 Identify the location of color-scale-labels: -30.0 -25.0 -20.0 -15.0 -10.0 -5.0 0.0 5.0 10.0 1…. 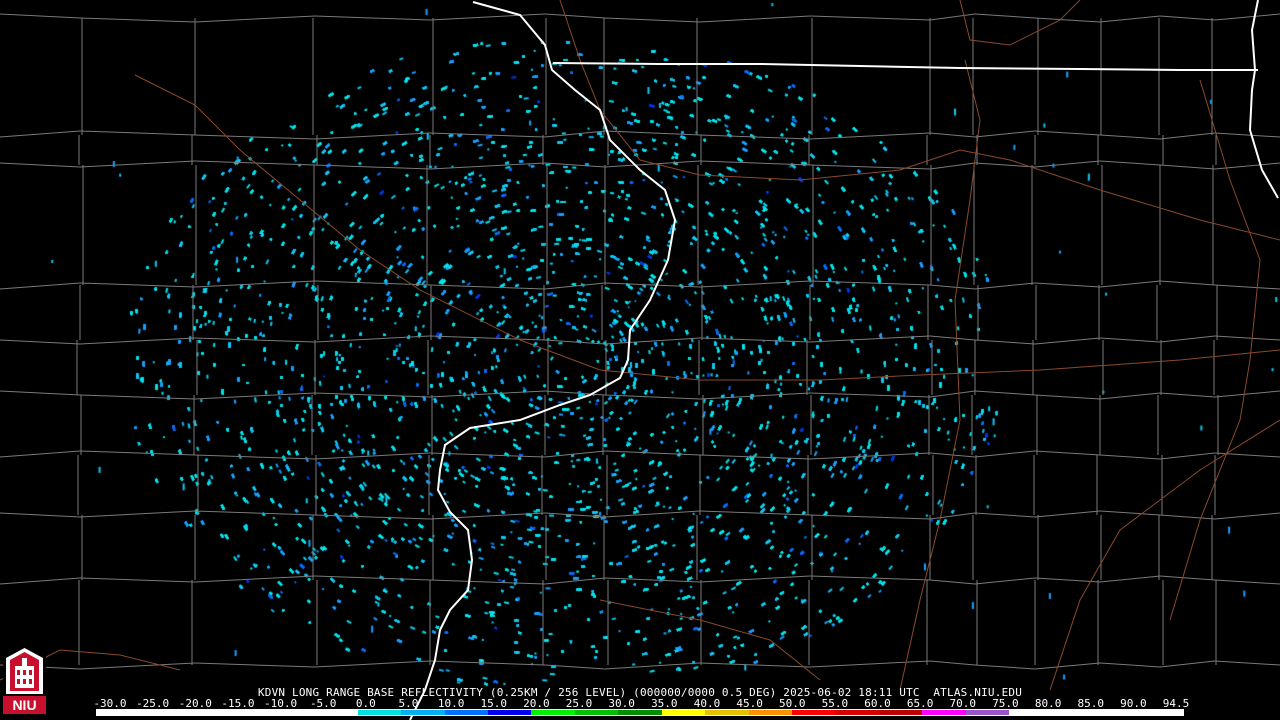
(640, 703).